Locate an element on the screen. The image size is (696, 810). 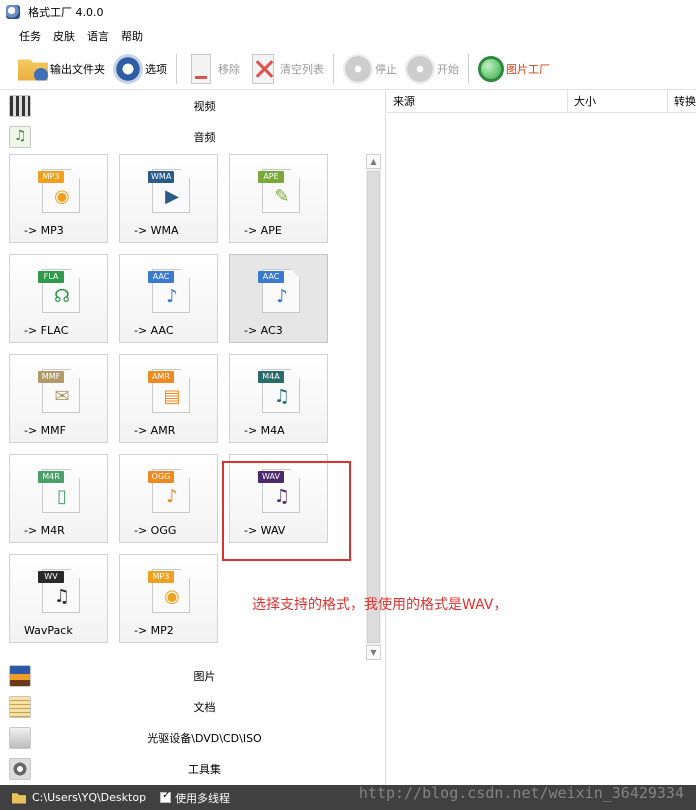
format-tile: FLA ☊ -> FLAC is located at coordinates (58, 298).